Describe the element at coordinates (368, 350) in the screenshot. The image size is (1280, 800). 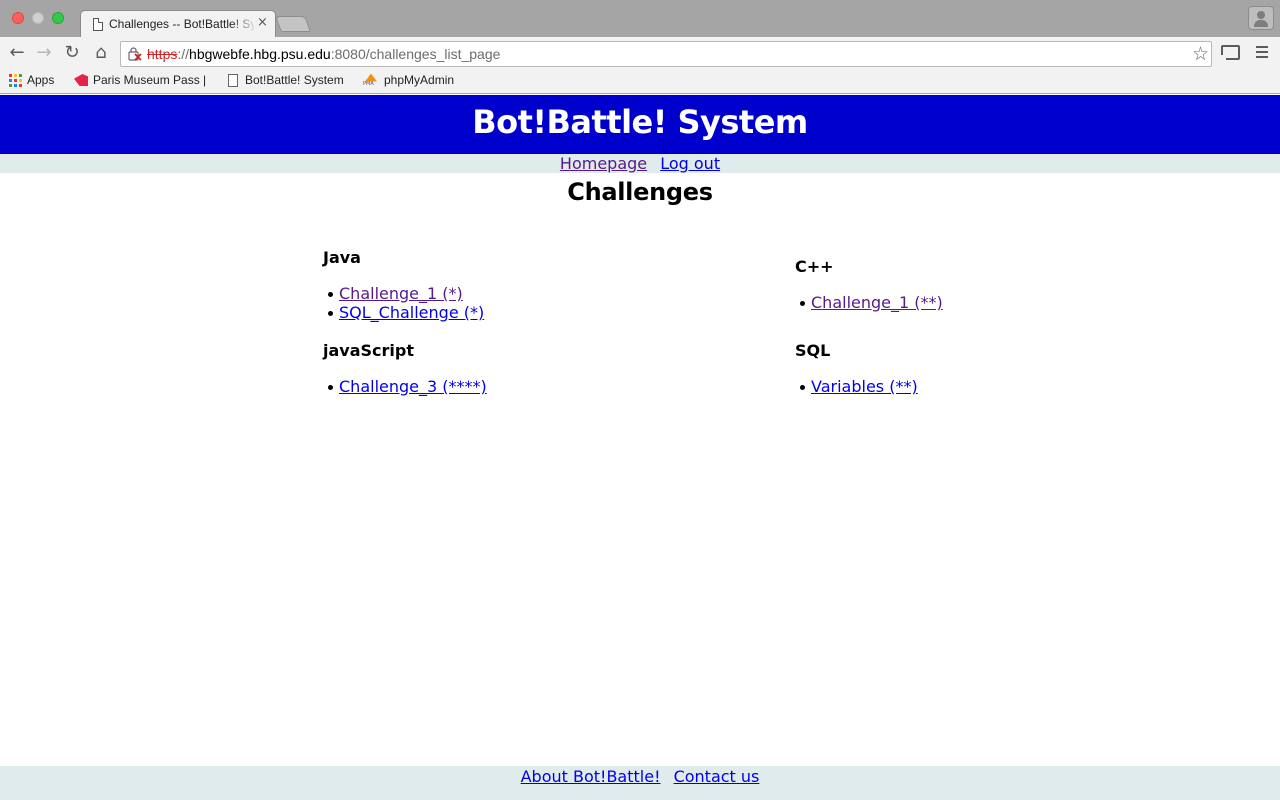
I see `section-title: javaScript` at that location.